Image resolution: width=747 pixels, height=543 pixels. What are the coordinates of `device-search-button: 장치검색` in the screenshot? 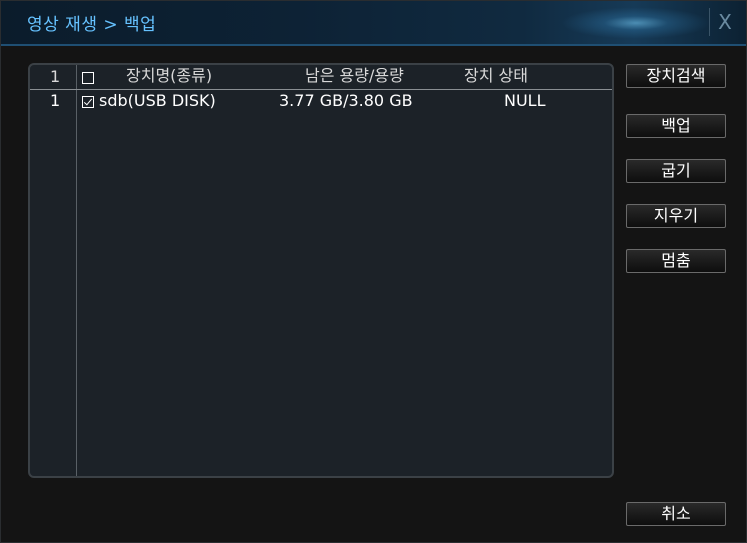 It's located at (676, 76).